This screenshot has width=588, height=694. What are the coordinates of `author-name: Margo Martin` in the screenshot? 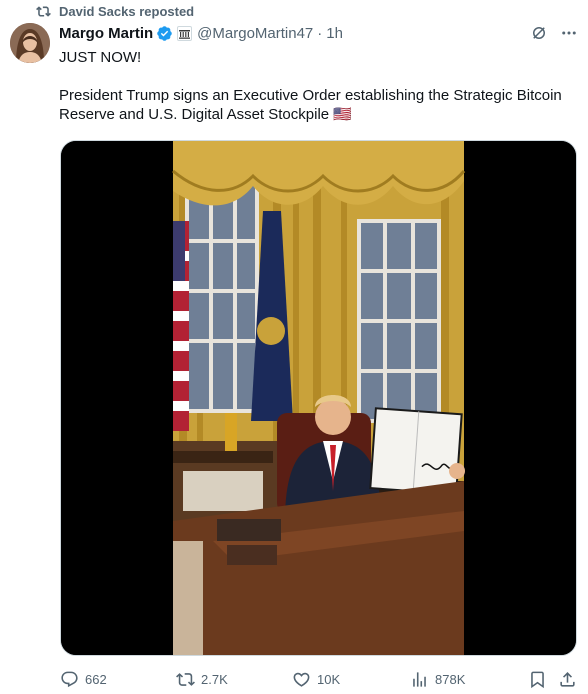 It's located at (106, 33).